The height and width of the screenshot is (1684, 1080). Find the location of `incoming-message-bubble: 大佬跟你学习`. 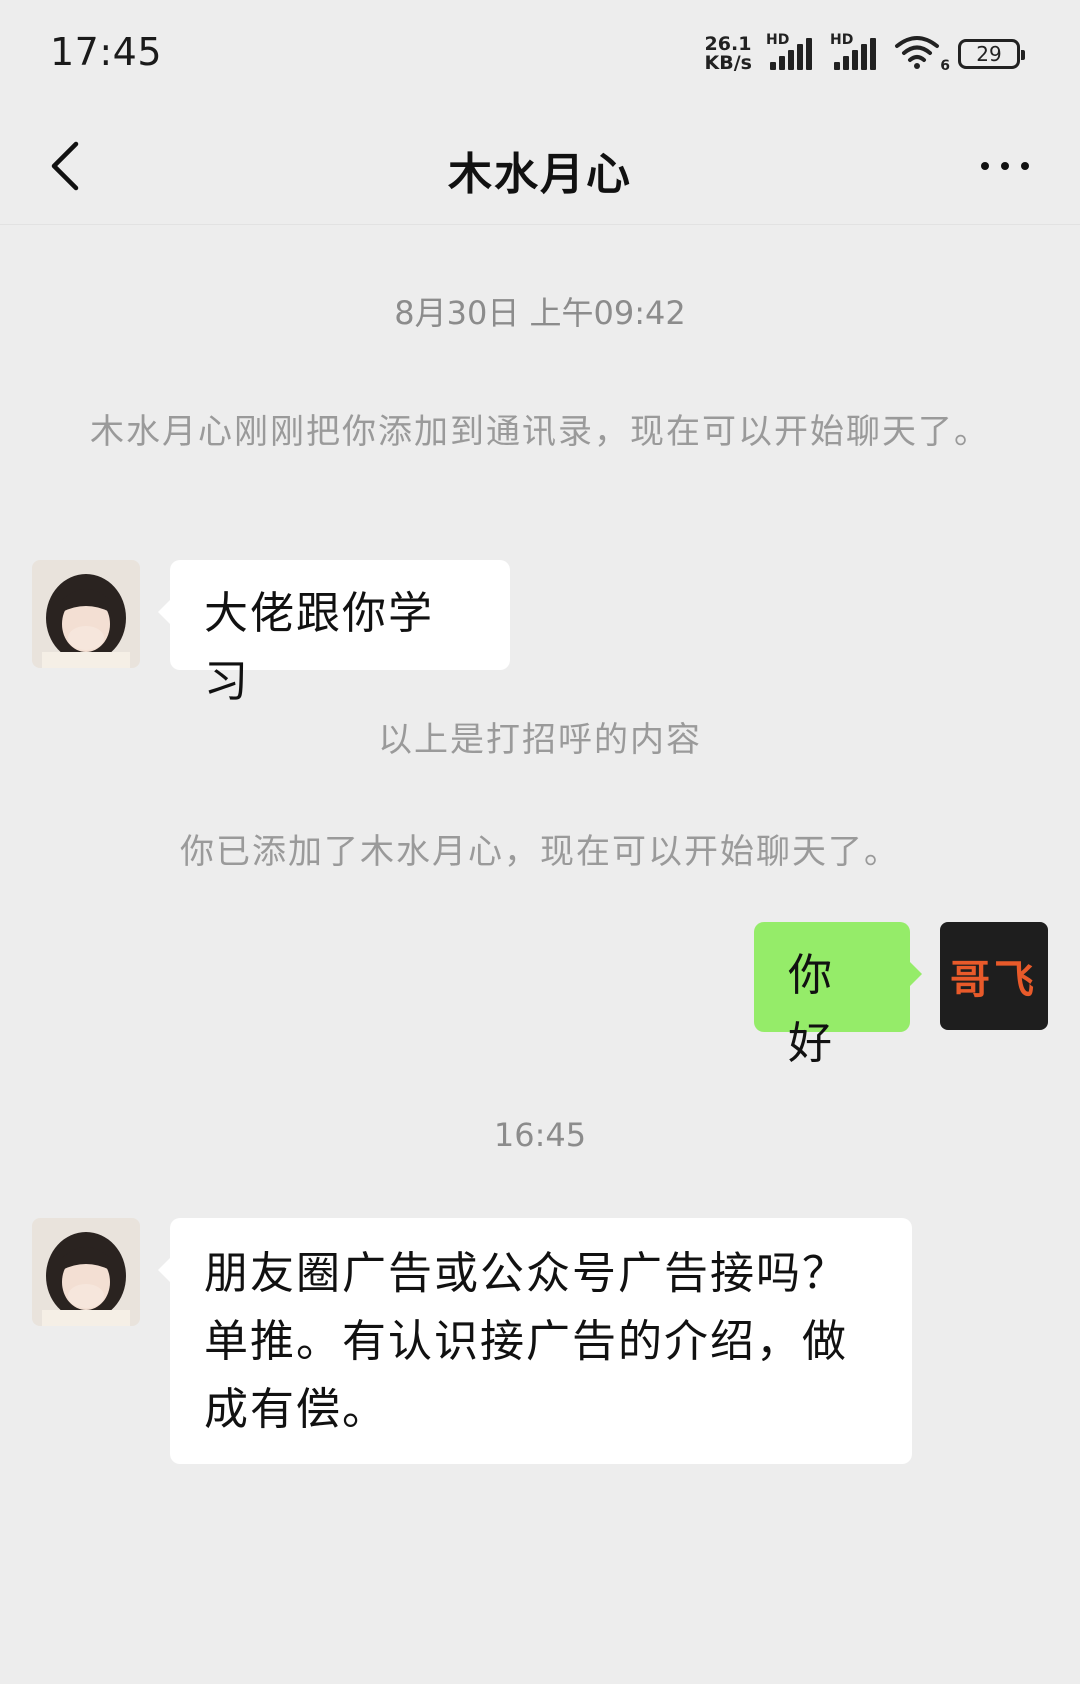

incoming-message-bubble: 大佬跟你学习 is located at coordinates (334, 633).